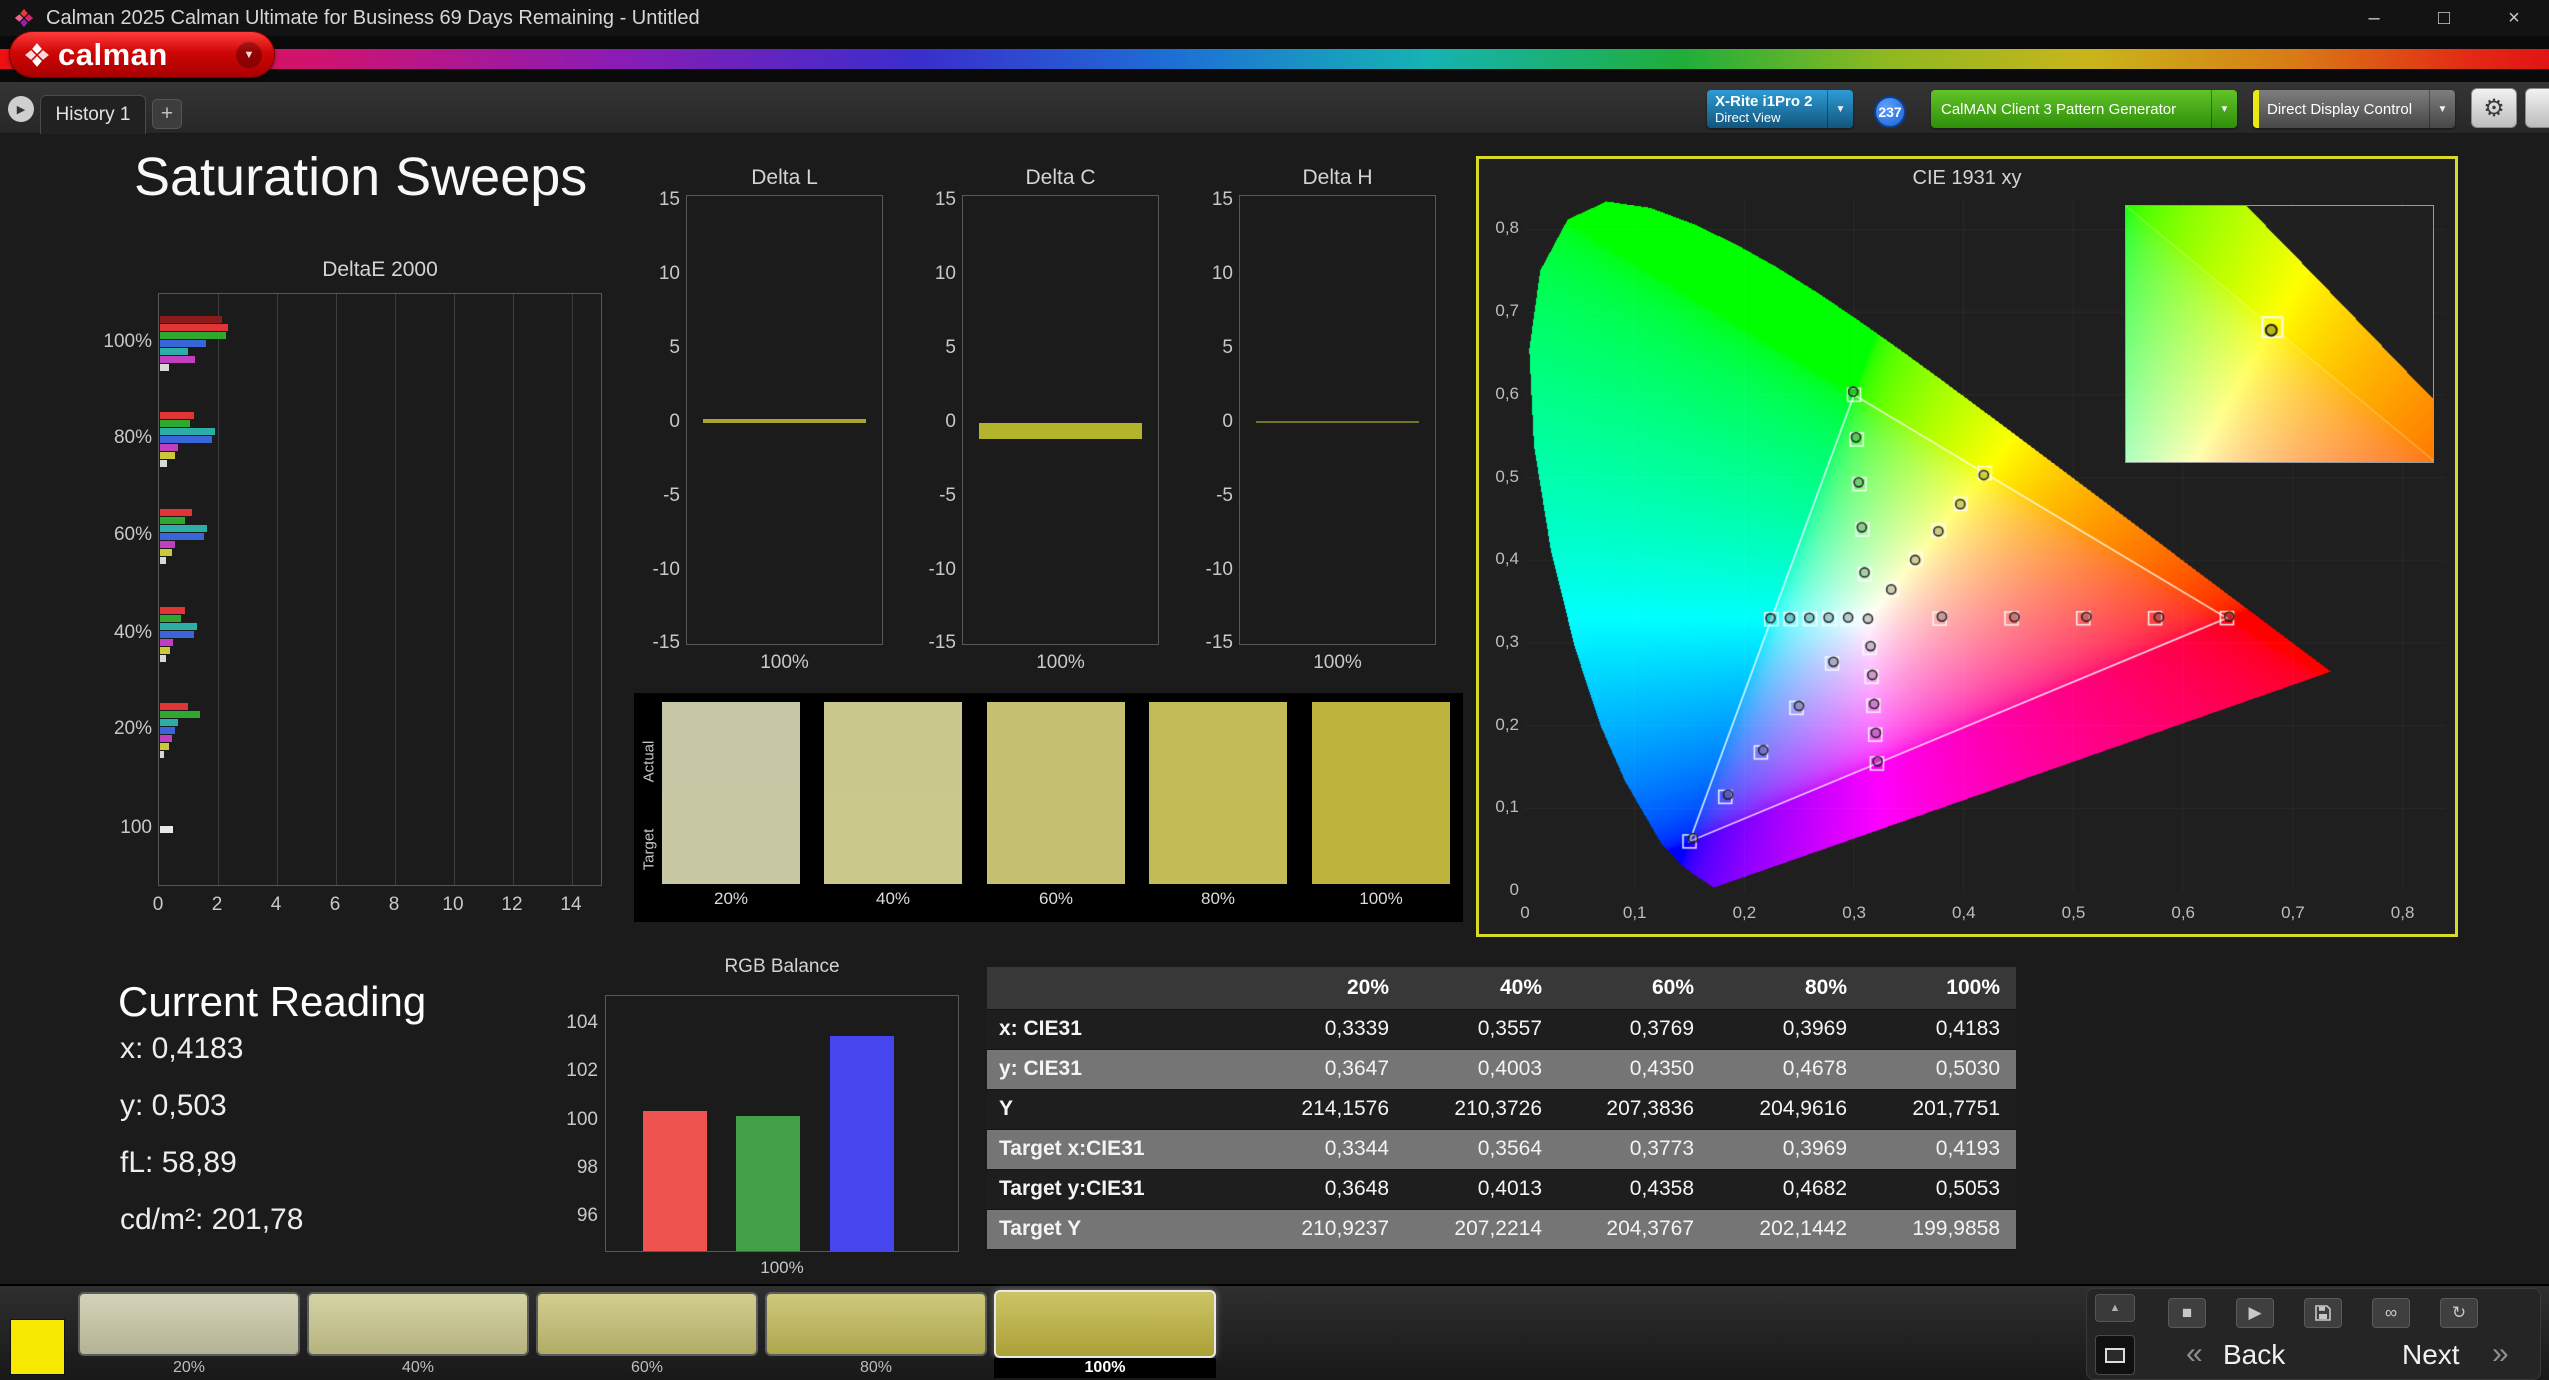 The width and height of the screenshot is (2549, 1380). I want to click on deltah-plot, so click(1337, 420).